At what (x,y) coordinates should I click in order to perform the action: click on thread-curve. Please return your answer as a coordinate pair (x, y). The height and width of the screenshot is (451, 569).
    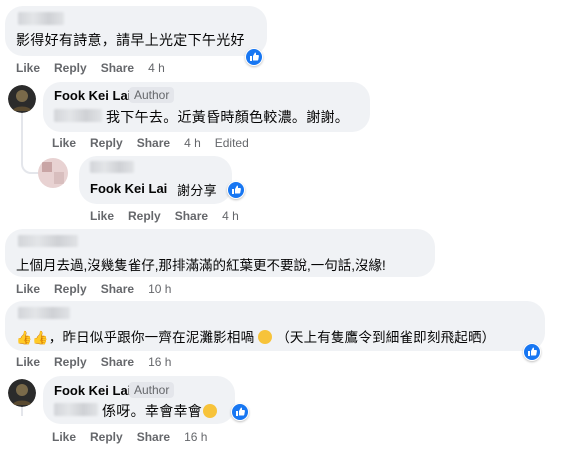
    Looking at the image, I should click on (30, 162).